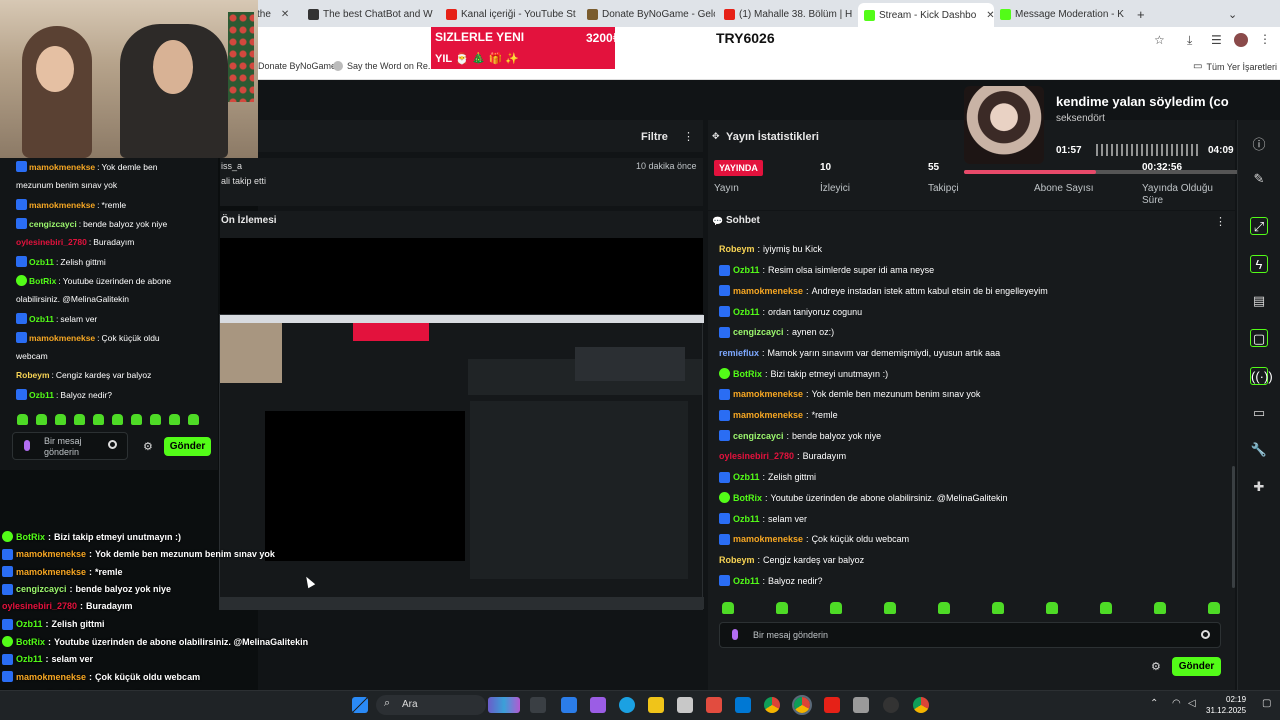  I want to click on volume-icon: ◁, so click(1192, 703).